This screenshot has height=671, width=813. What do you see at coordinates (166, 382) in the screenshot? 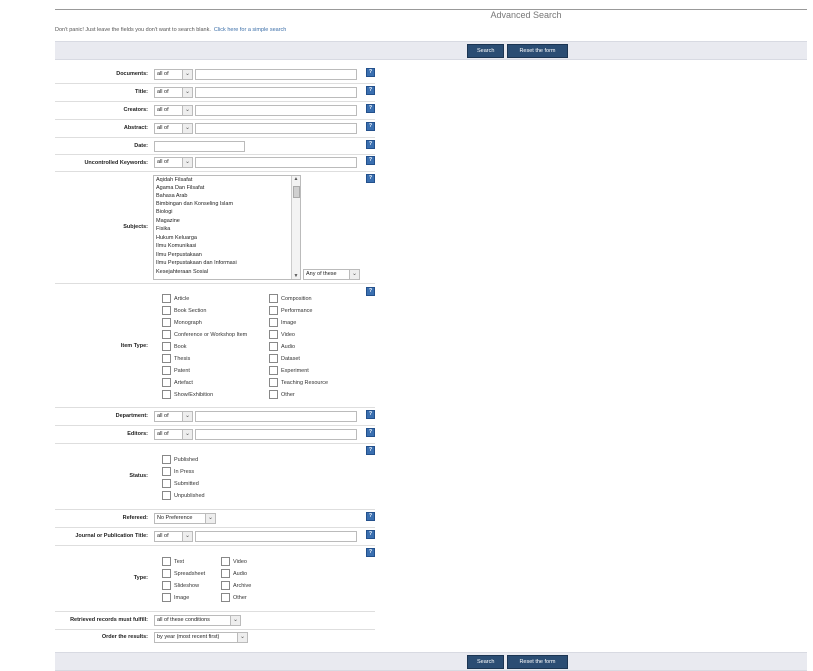
I see `checkbox-artefact` at bounding box center [166, 382].